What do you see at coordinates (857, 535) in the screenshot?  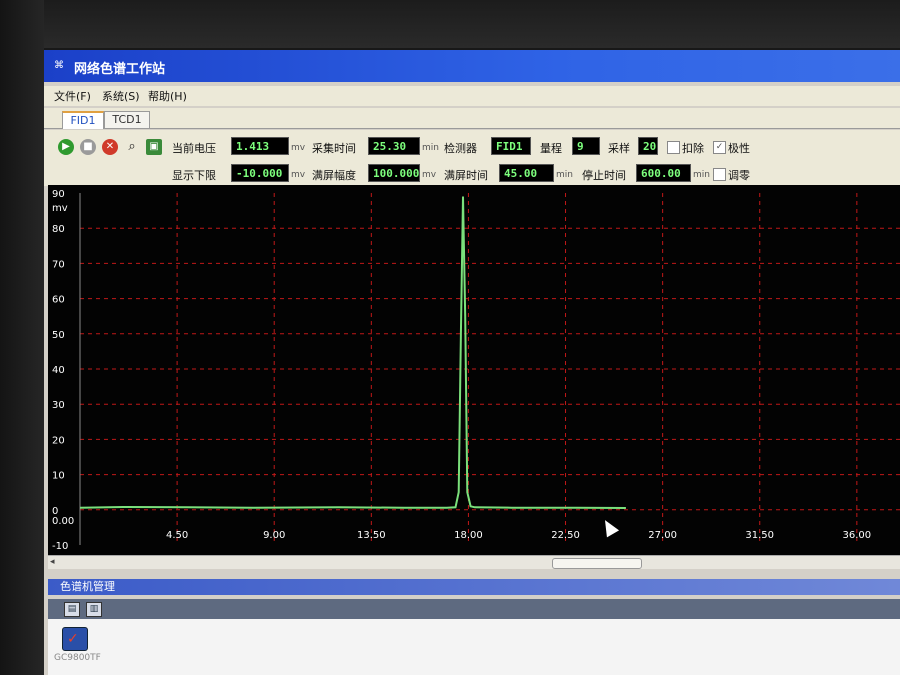 I see `x-tick-label: 36.00` at bounding box center [857, 535].